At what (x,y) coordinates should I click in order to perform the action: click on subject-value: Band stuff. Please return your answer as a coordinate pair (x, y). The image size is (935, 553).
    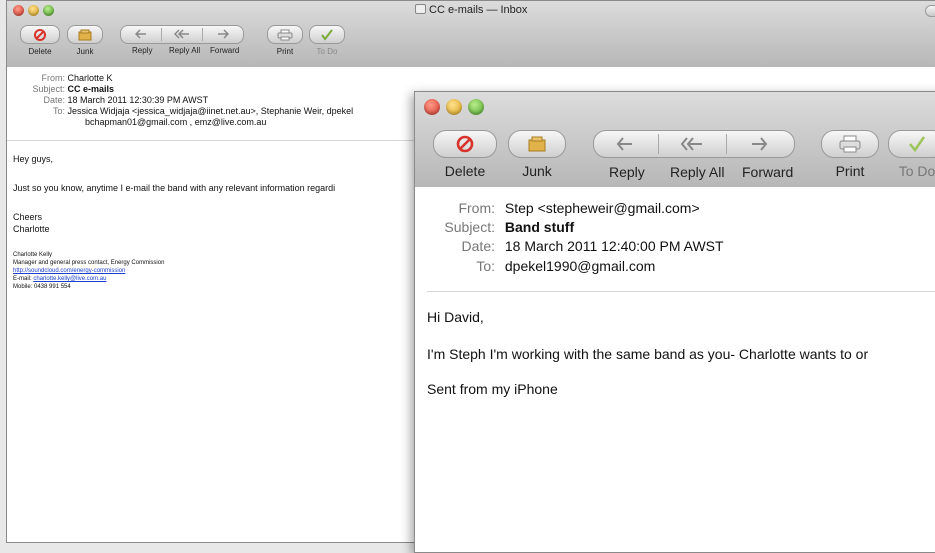
    Looking at the image, I should click on (539, 227).